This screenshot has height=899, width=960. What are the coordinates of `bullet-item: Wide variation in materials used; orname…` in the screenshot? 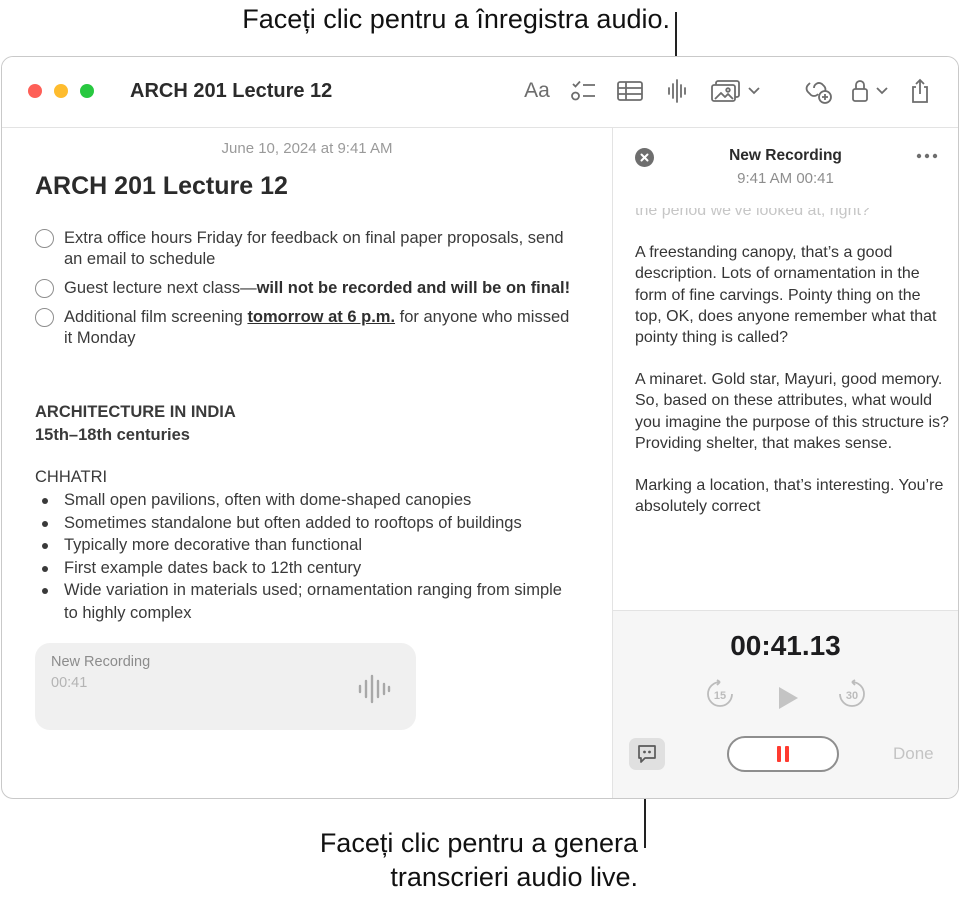 It's located at (307, 601).